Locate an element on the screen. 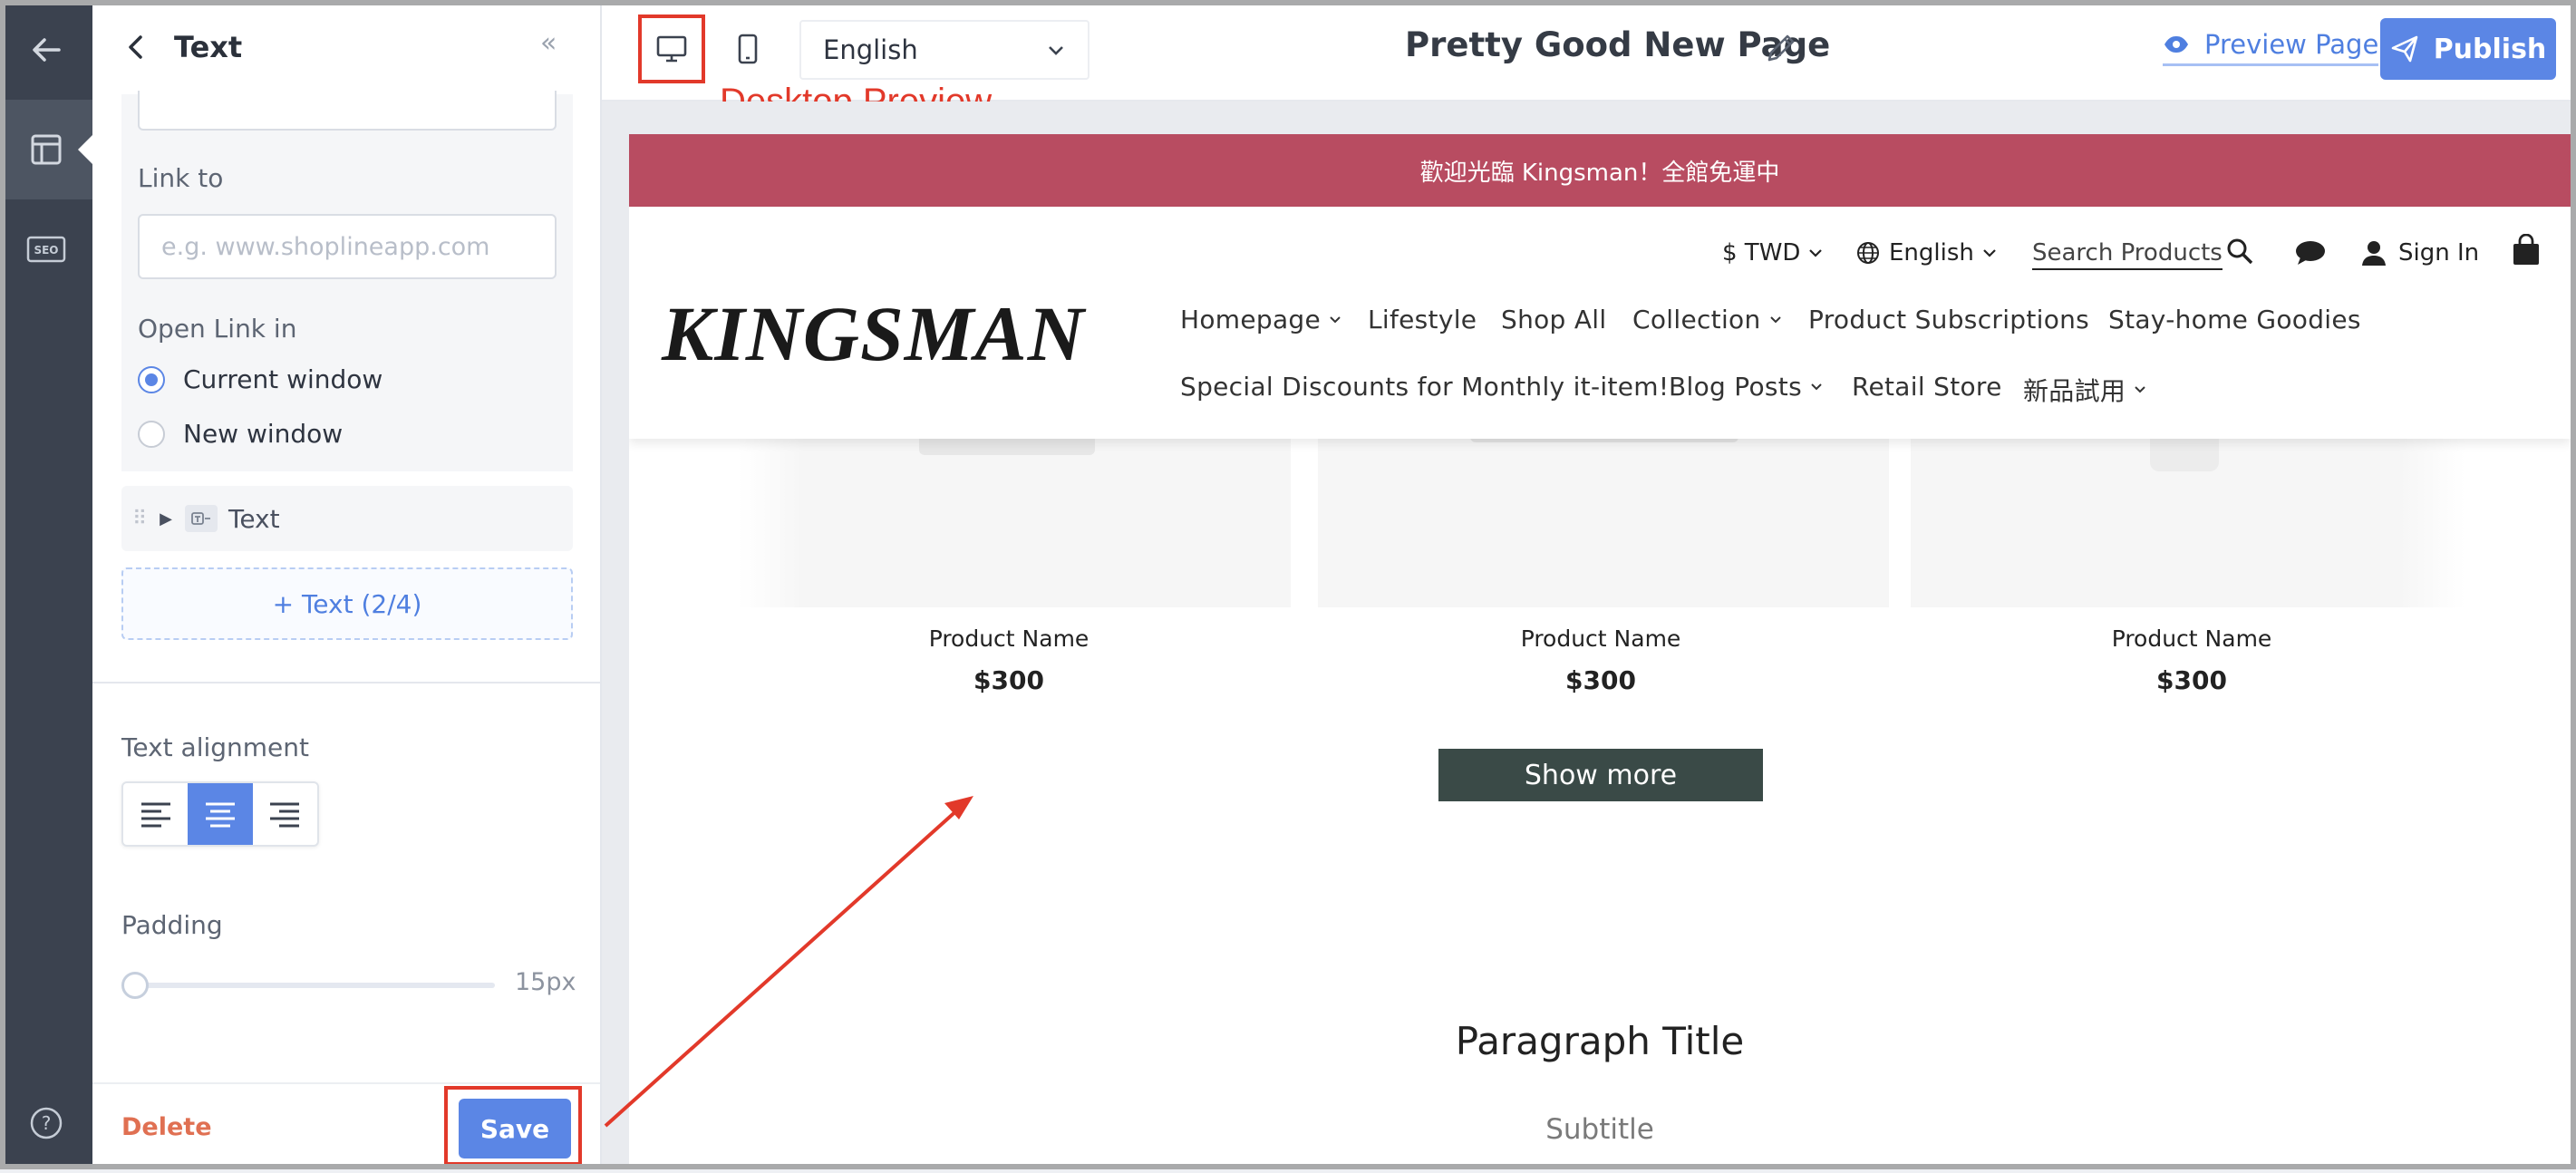 The image size is (2576, 1173). annotation-arrow is located at coordinates (788, 962).